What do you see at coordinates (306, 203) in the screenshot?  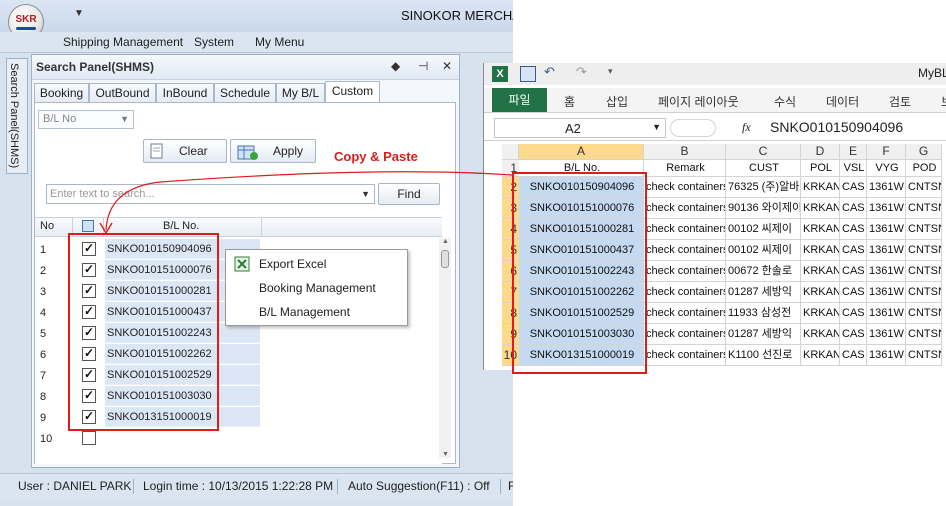 I see `copy-paste-arrow` at bounding box center [306, 203].